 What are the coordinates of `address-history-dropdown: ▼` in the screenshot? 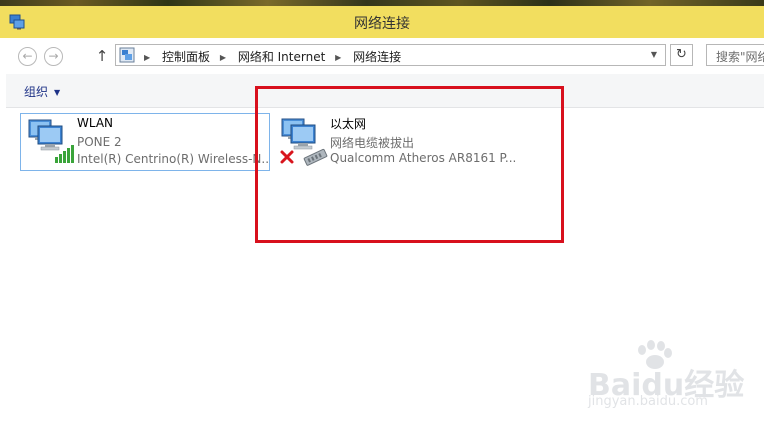 It's located at (654, 55).